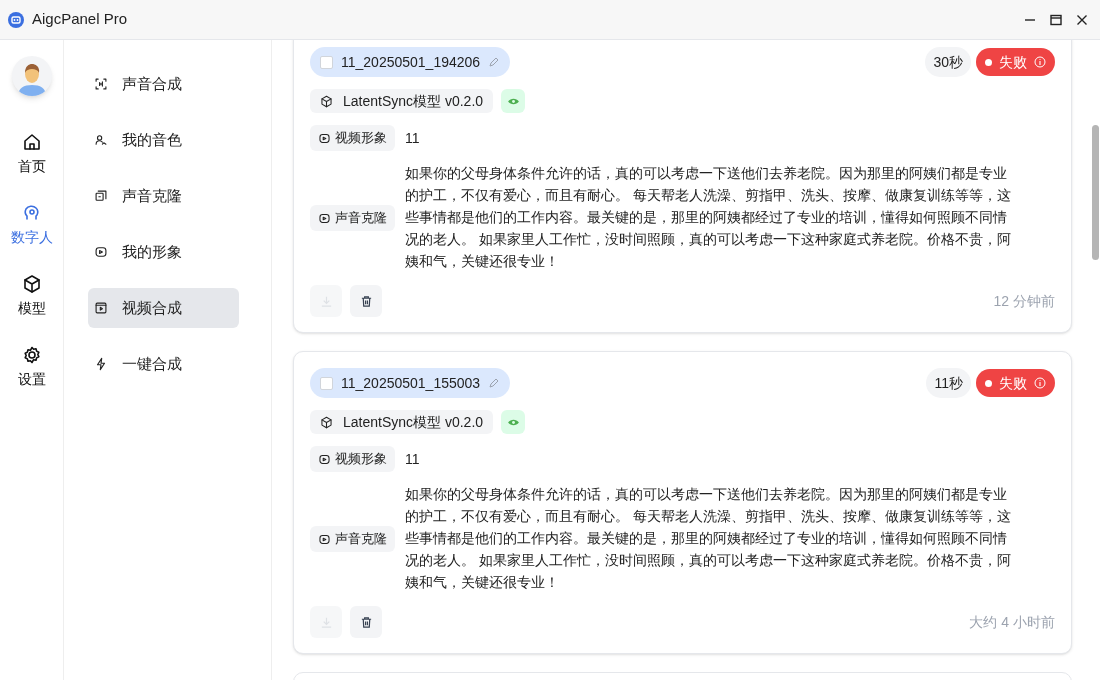  I want to click on nav-rail-item: 模型, so click(31, 296).